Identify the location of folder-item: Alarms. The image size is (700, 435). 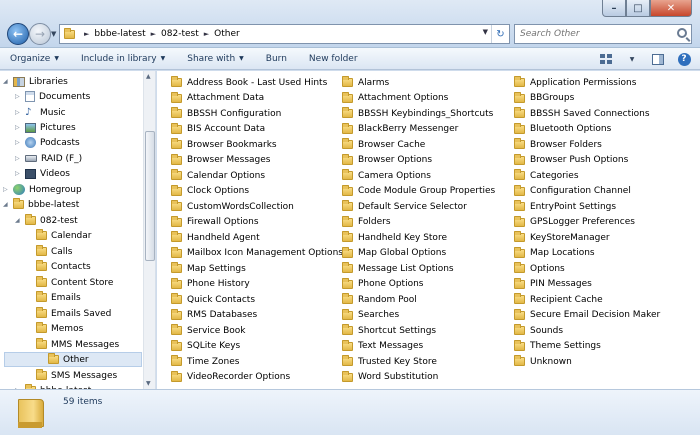
(418, 83).